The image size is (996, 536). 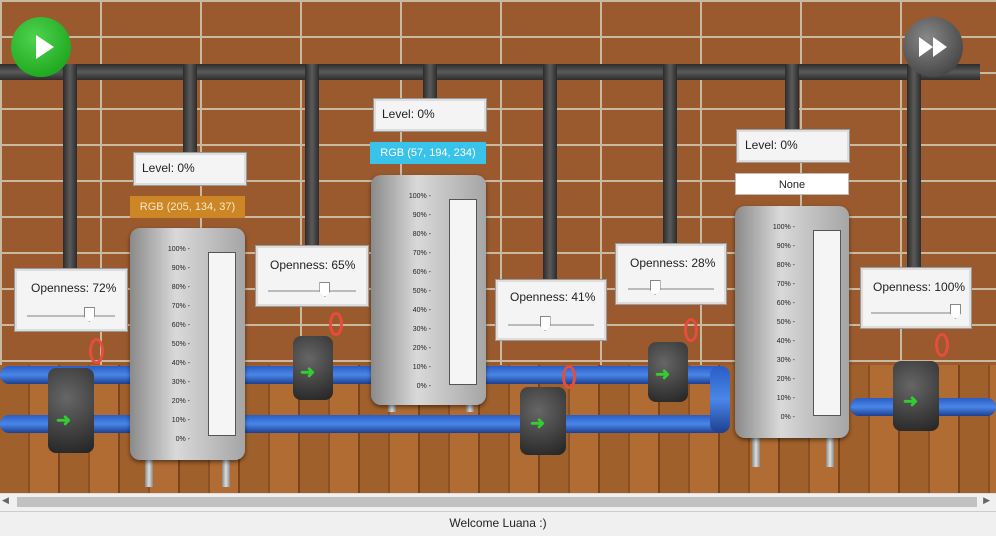 I want to click on fast-forward-button, so click(x=933, y=47).